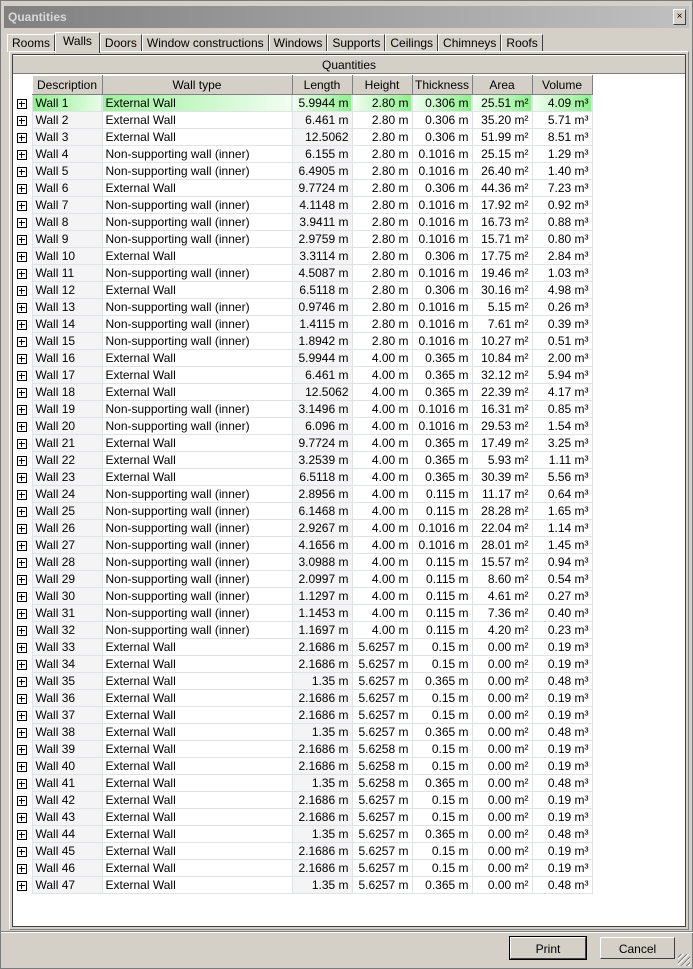 This screenshot has width=693, height=969. Describe the element at coordinates (322, 409) in the screenshot. I see `length-cell: 3.1496 m` at that location.